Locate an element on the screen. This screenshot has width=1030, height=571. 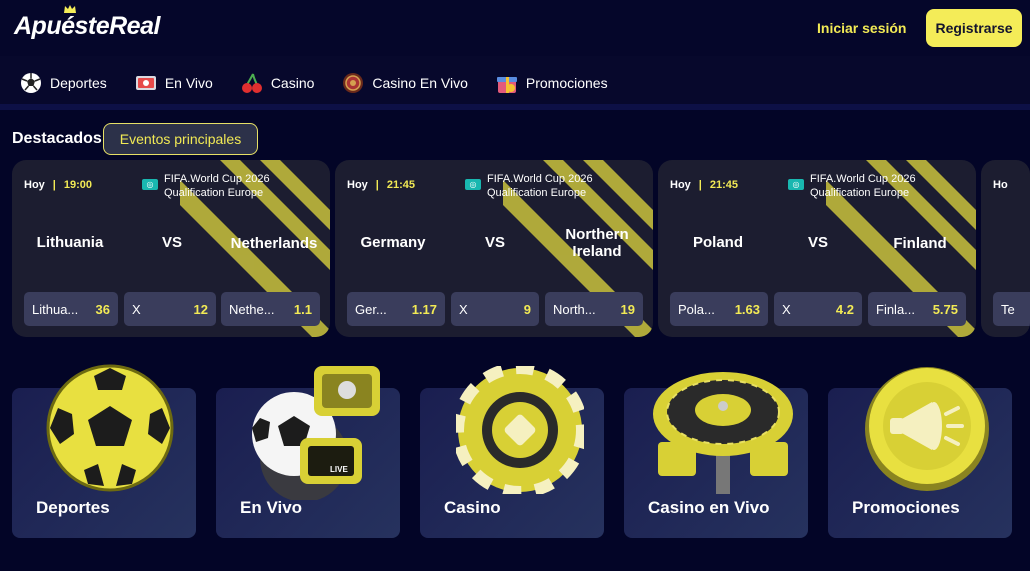
category-label: En Vivo is located at coordinates (271, 507).